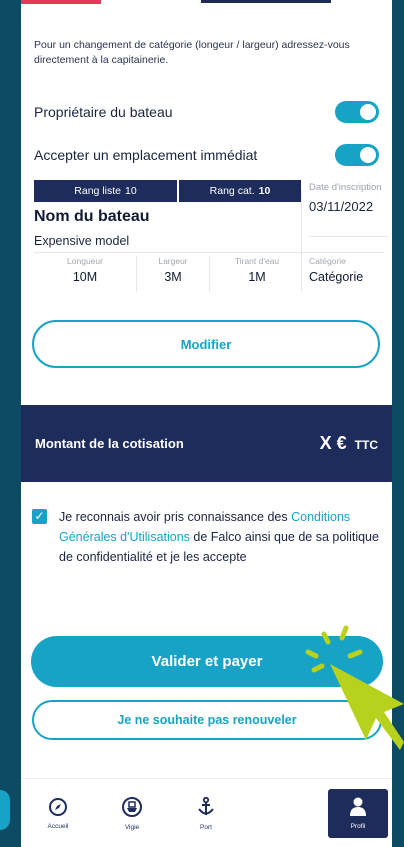  Describe the element at coordinates (92, 216) in the screenshot. I see `boat-name: Nom du bateau` at that location.